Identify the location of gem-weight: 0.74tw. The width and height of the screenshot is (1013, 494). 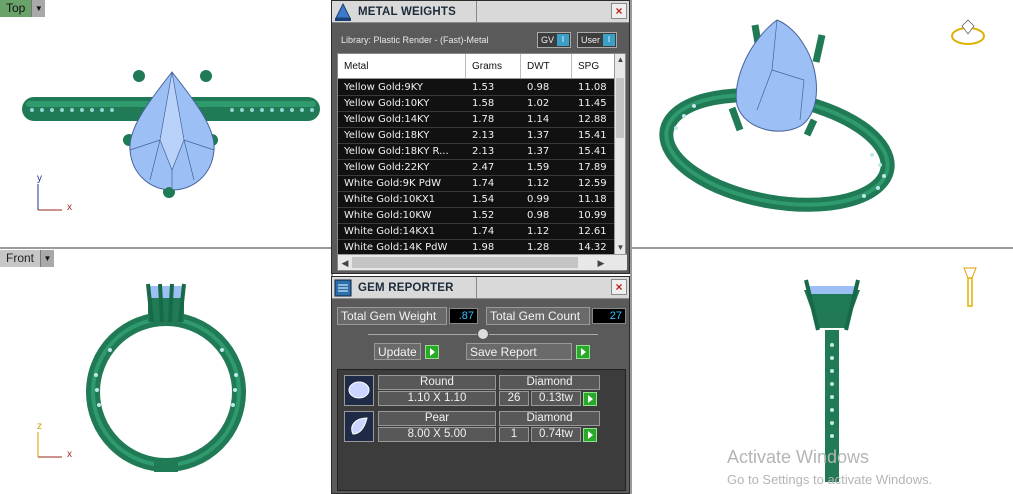
(556, 434).